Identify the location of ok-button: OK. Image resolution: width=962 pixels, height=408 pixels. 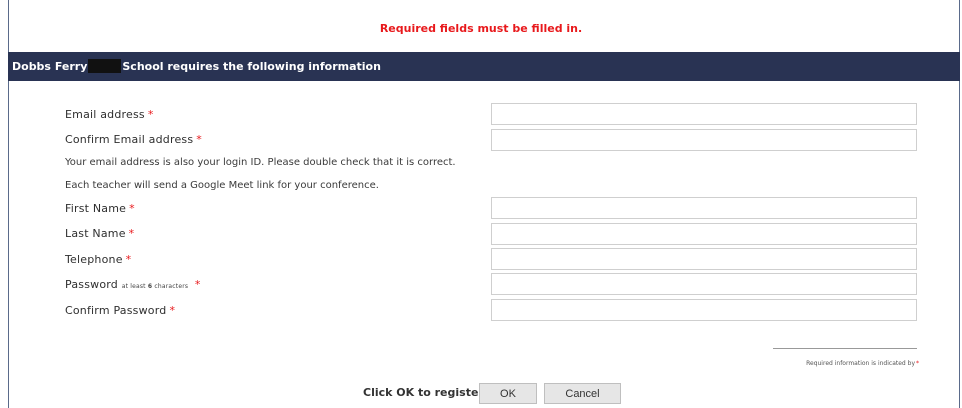
(508, 393).